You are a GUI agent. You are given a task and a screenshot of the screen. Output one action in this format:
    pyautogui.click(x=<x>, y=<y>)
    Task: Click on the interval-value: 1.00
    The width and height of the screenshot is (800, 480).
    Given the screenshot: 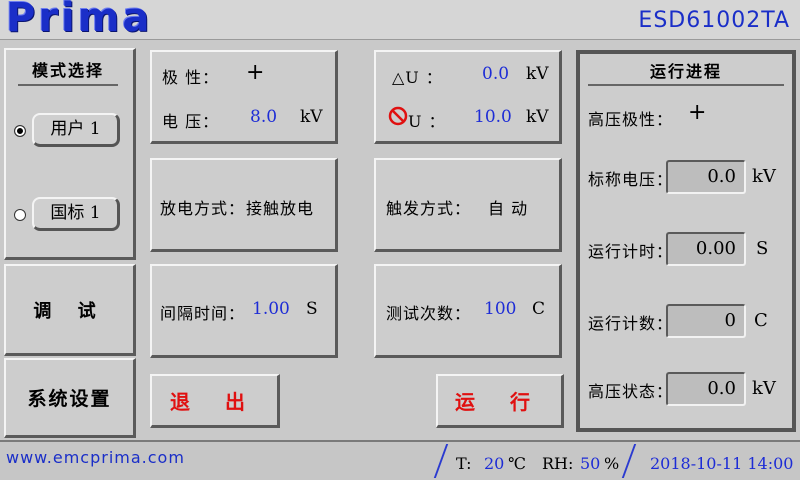 What is the action you would take?
    pyautogui.click(x=271, y=309)
    